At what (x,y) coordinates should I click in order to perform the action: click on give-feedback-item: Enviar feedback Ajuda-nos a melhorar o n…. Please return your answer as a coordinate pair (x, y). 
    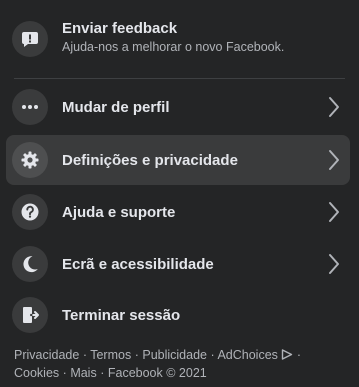
    Looking at the image, I should click on (178, 39).